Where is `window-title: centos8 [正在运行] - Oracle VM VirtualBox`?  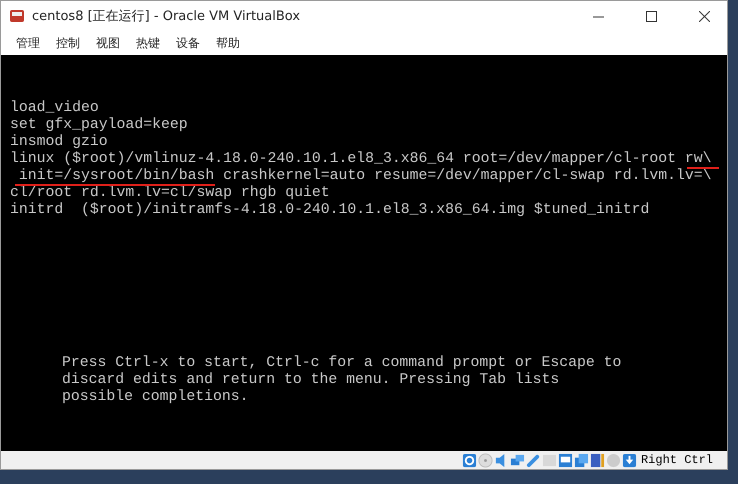 window-title: centos8 [正在运行] - Oracle VM VirtualBox is located at coordinates (167, 16).